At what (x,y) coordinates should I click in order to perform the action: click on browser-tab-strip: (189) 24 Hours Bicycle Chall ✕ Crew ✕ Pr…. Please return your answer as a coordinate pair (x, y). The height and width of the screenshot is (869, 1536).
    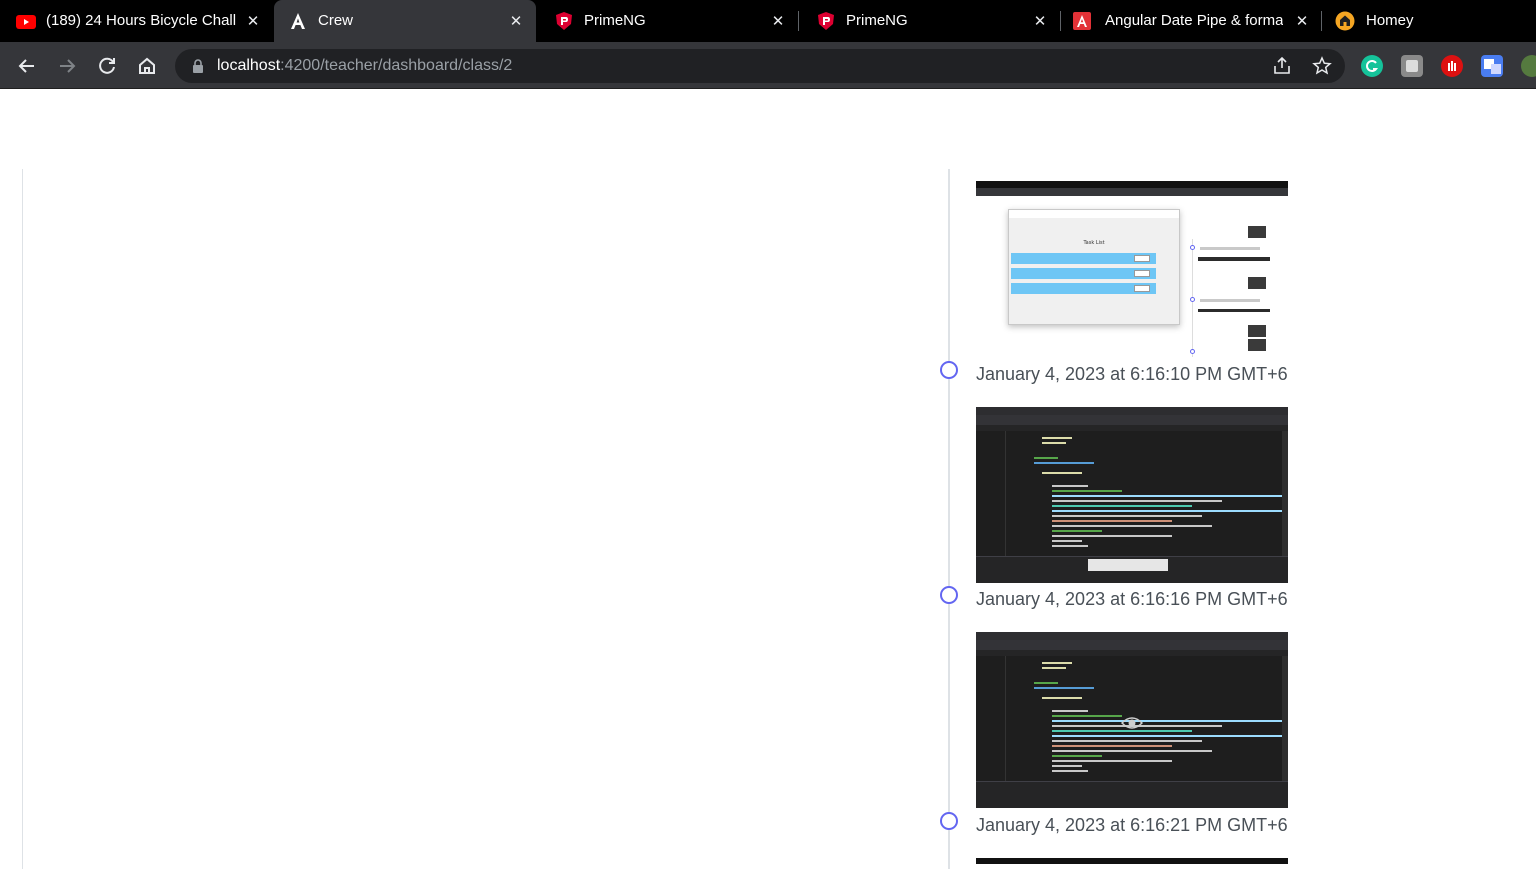
    Looking at the image, I should click on (768, 21).